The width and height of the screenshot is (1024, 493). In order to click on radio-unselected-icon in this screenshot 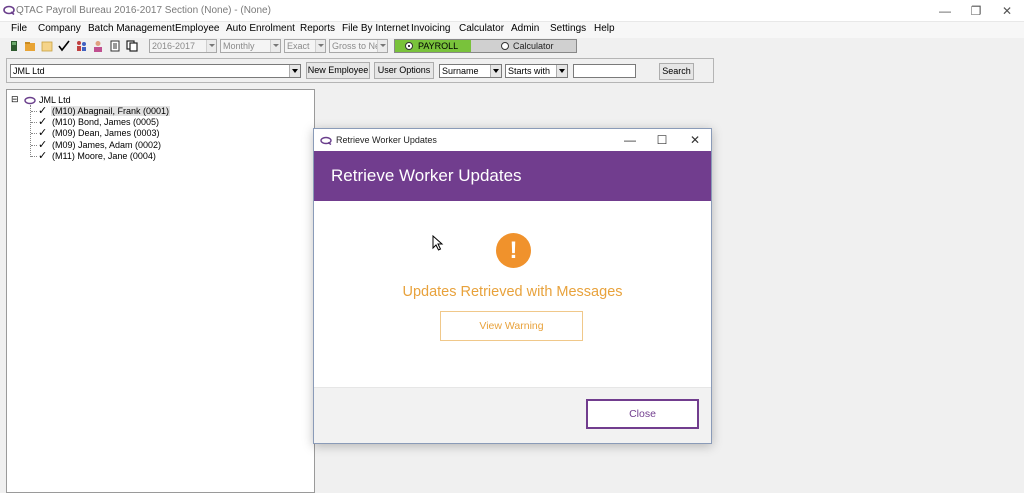, I will do `click(505, 46)`.